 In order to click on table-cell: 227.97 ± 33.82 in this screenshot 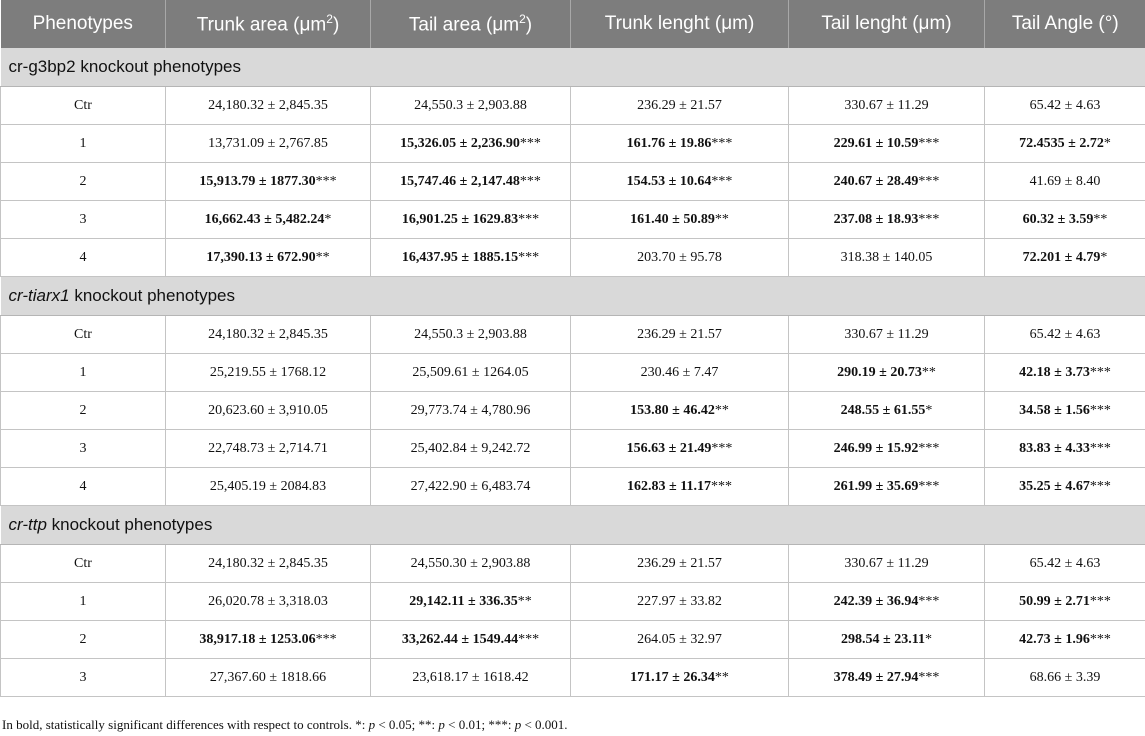, I will do `click(679, 601)`.